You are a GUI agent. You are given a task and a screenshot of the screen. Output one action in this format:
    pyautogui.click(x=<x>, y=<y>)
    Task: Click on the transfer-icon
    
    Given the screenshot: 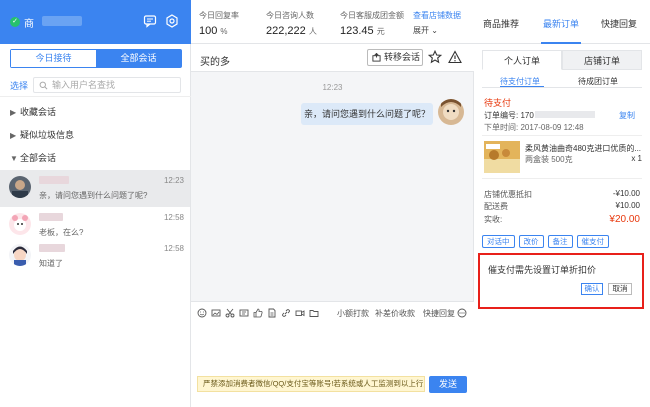 What is the action you would take?
    pyautogui.click(x=376, y=57)
    